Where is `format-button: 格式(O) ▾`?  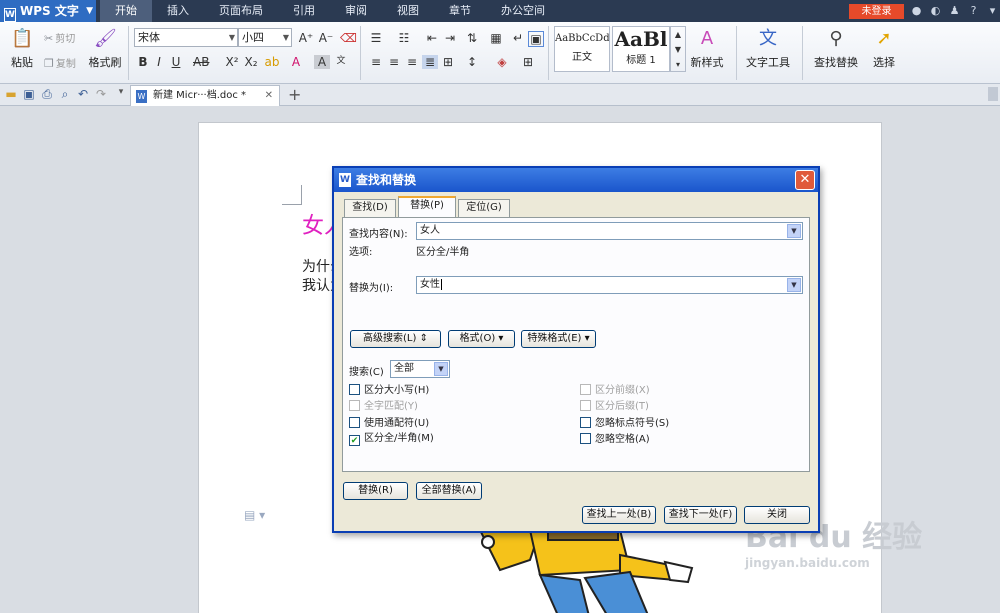
format-button: 格式(O) ▾ is located at coordinates (481, 339).